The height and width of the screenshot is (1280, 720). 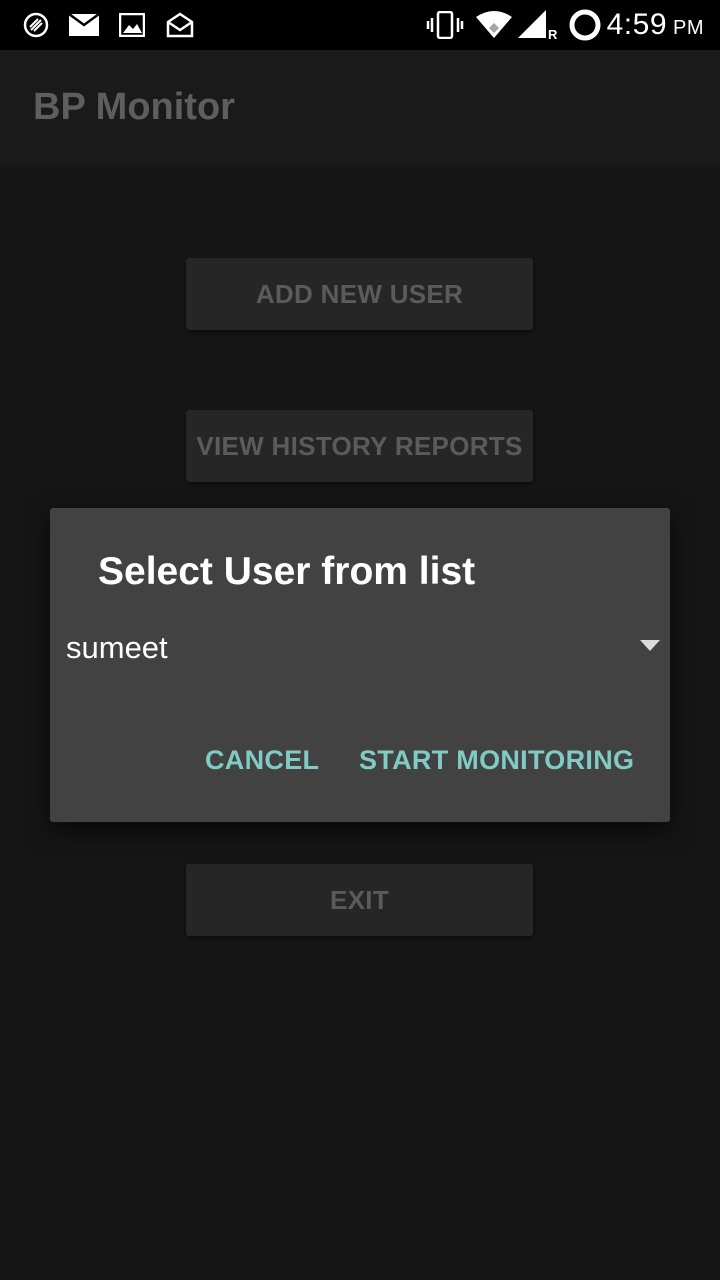 I want to click on mail-open-icon, so click(x=180, y=25).